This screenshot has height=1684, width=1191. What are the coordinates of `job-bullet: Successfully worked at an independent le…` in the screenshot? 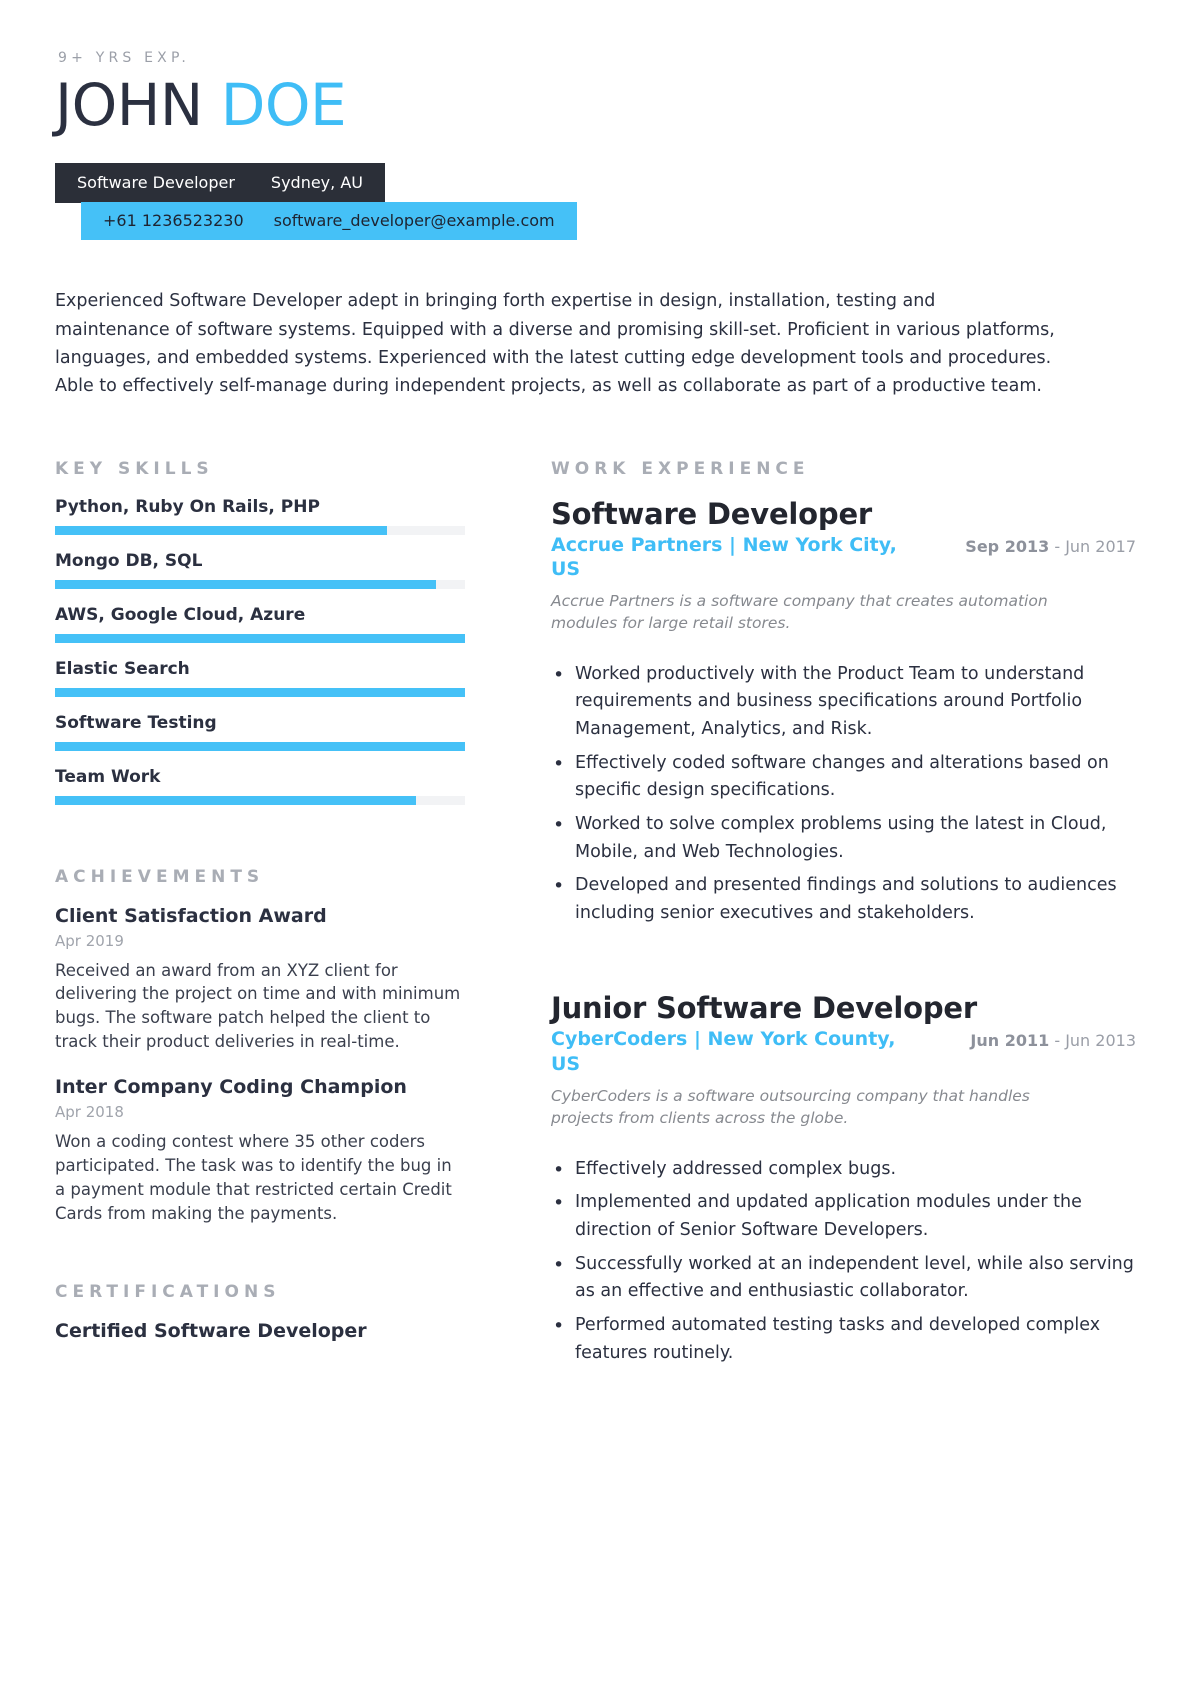 It's located at (843, 1278).